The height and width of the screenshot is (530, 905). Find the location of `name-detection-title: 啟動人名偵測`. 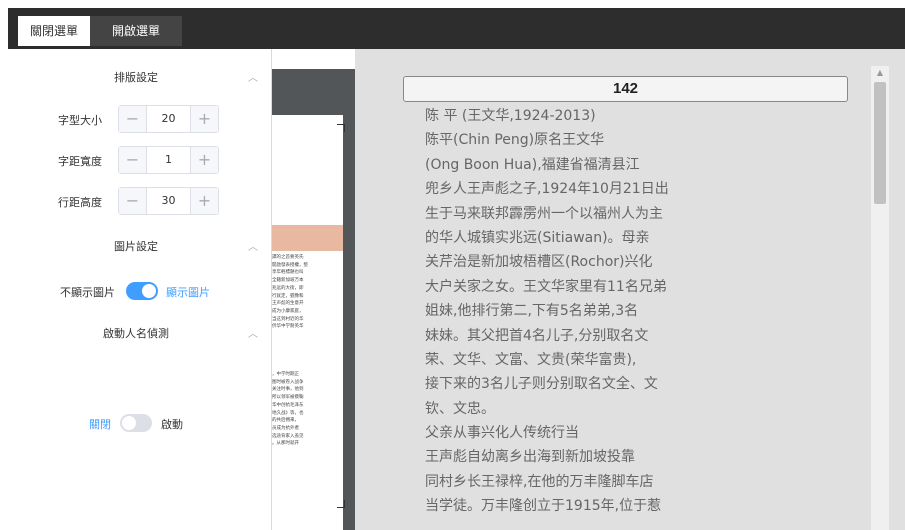

name-detection-title: 啟動人名偵測 is located at coordinates (136, 333).